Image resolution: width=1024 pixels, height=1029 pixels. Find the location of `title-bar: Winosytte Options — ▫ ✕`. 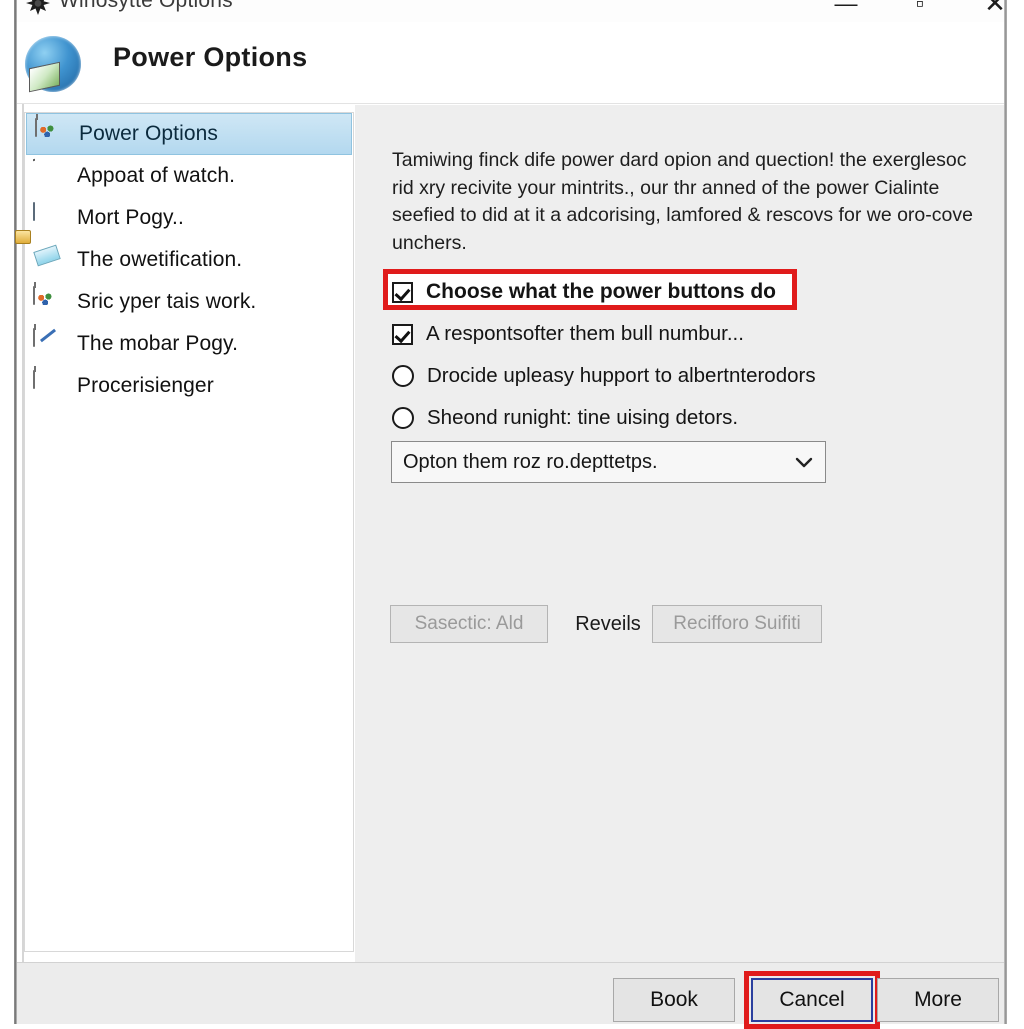

title-bar: Winosytte Options — ▫ ✕ is located at coordinates (510, 11).